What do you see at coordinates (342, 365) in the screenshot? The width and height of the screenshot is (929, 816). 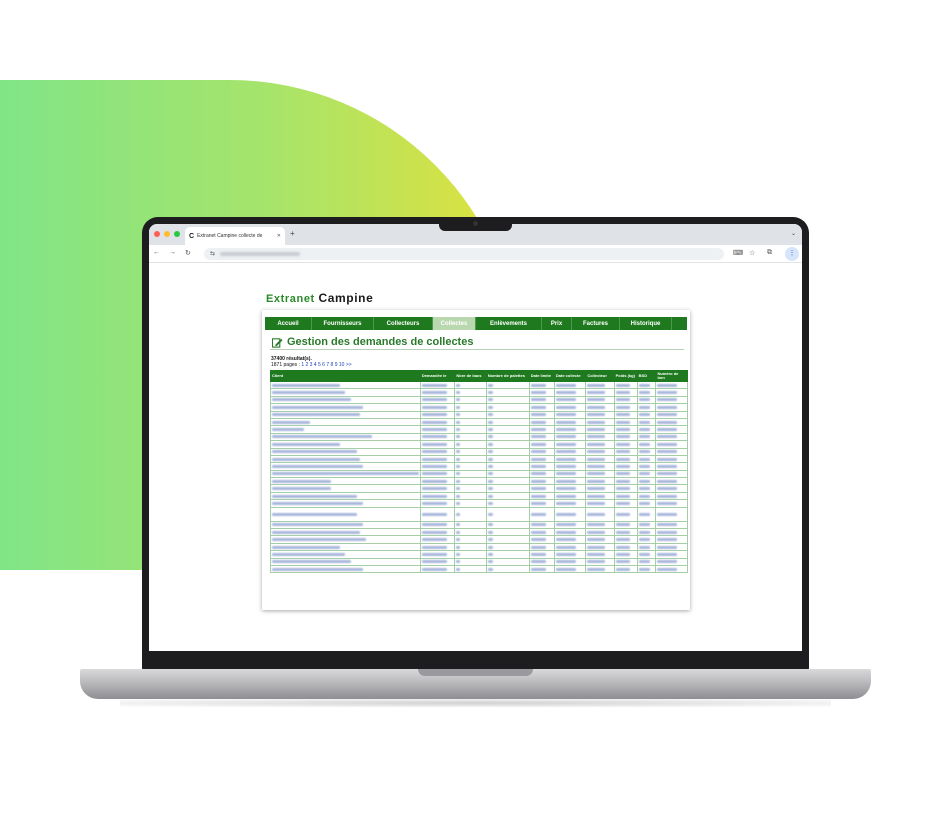 I see `page-link: 10` at bounding box center [342, 365].